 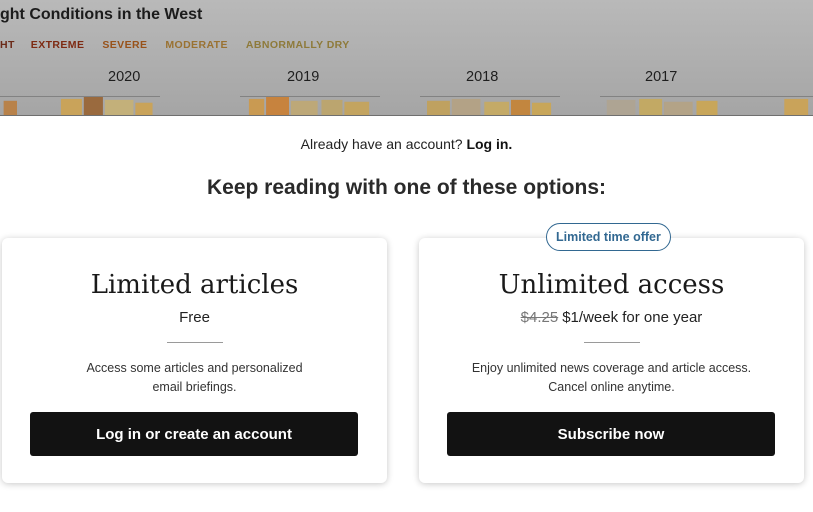 What do you see at coordinates (608, 237) in the screenshot?
I see `limited-time-offer-badge: Limited time offer` at bounding box center [608, 237].